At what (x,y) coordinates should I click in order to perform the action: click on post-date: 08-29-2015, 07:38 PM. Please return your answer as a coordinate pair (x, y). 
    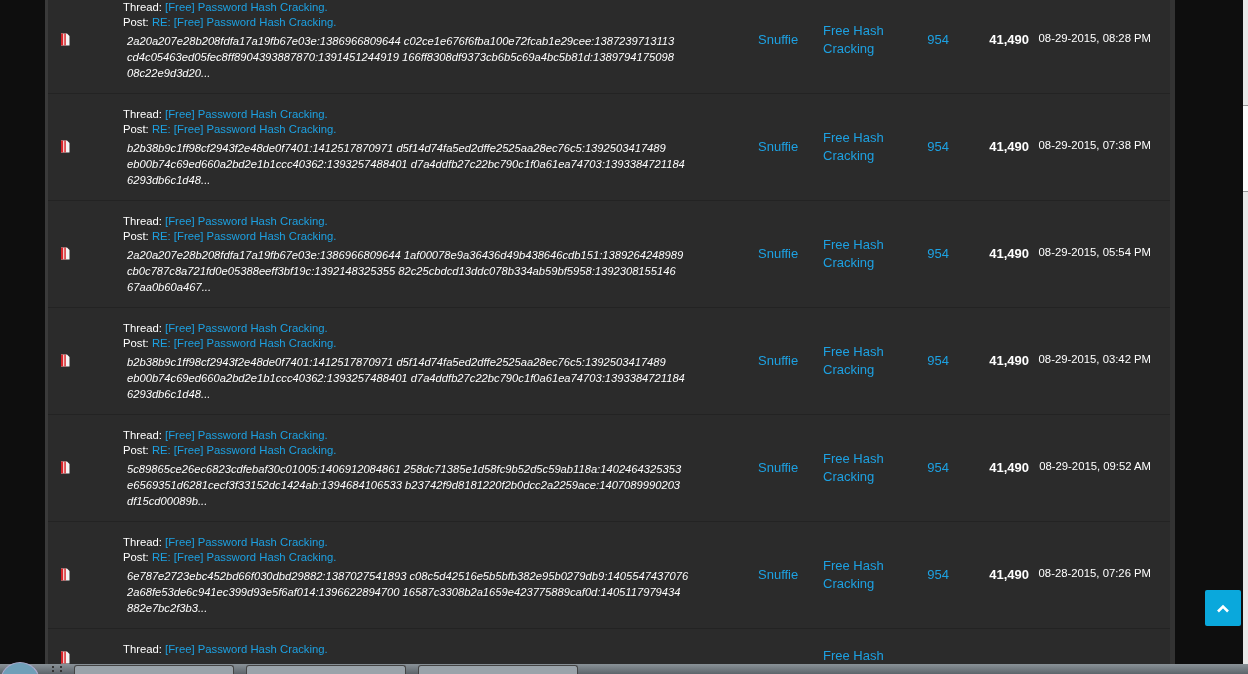
    Looking at the image, I should click on (1094, 145).